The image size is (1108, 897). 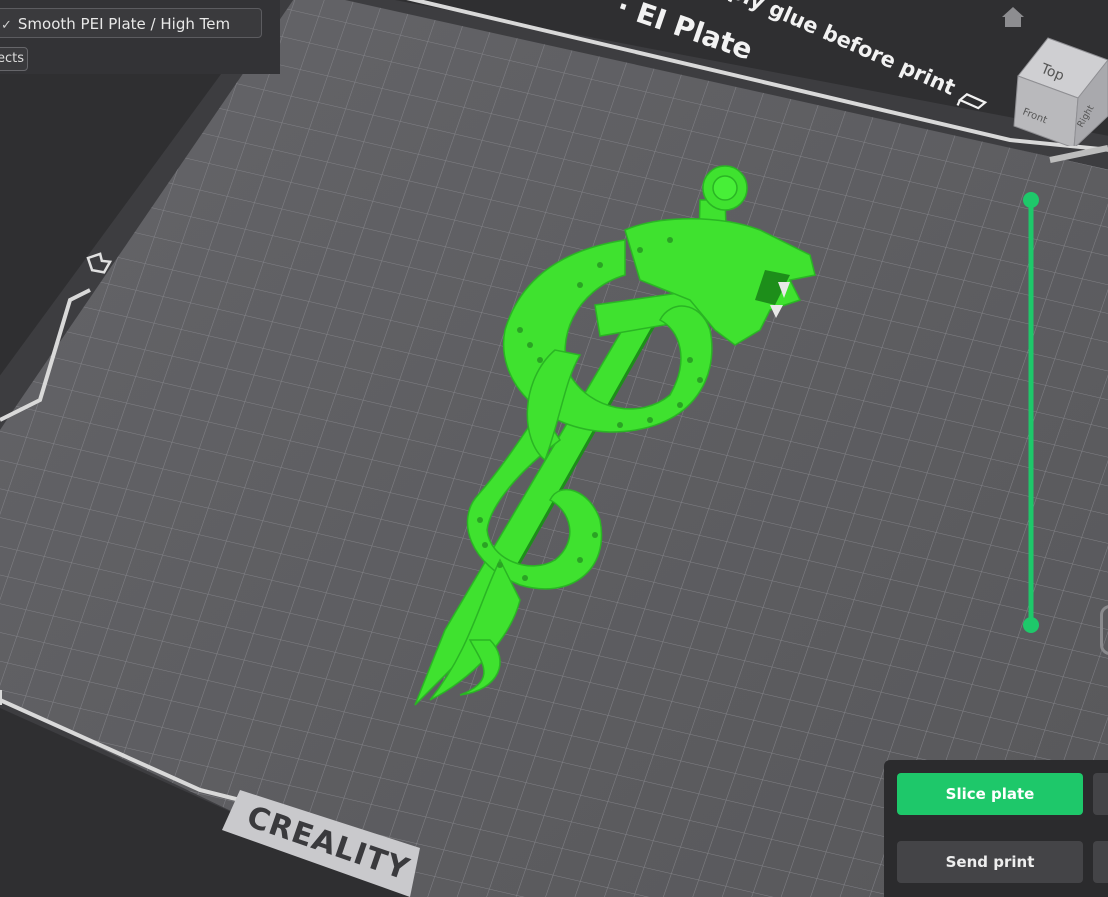 I want to click on check-icon: ✓, so click(x=6, y=25).